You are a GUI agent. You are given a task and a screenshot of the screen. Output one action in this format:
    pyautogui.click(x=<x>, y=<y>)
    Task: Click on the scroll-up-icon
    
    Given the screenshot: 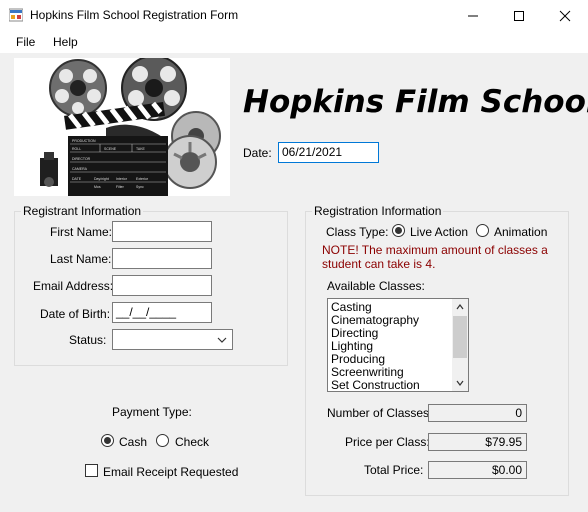 What is the action you would take?
    pyautogui.click(x=460, y=307)
    